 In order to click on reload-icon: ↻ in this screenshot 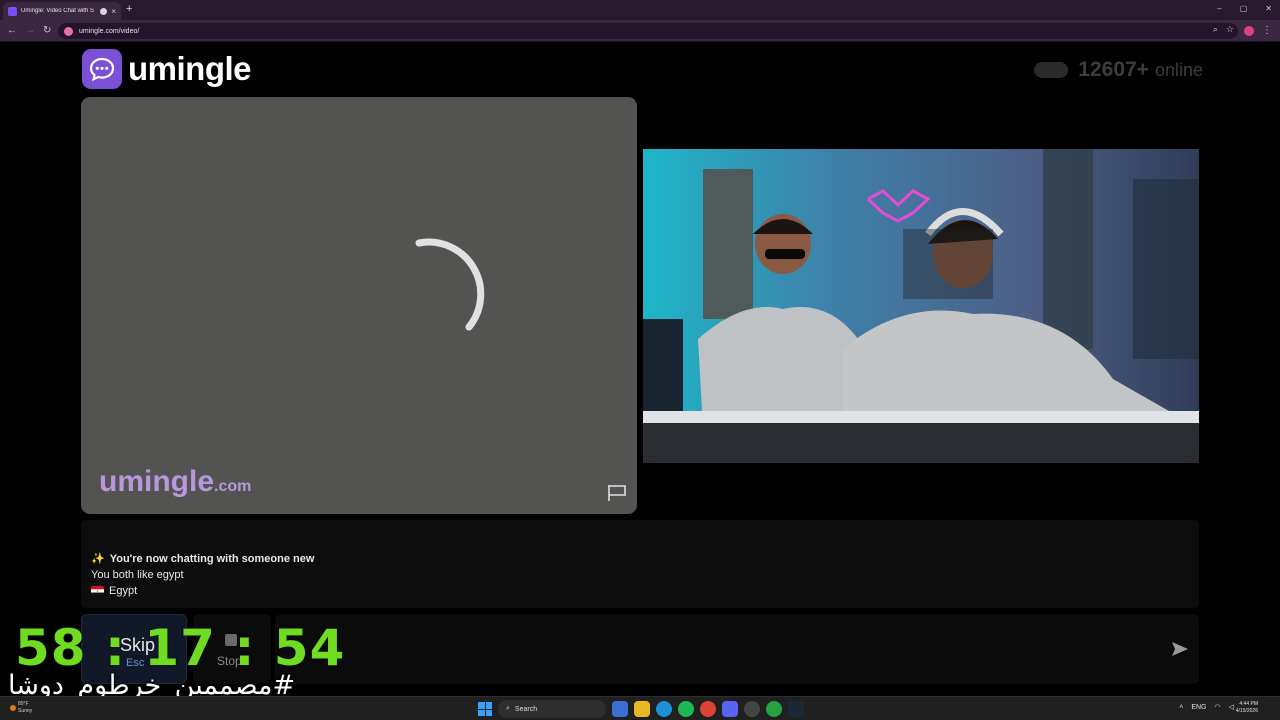, I will do `click(47, 30)`.